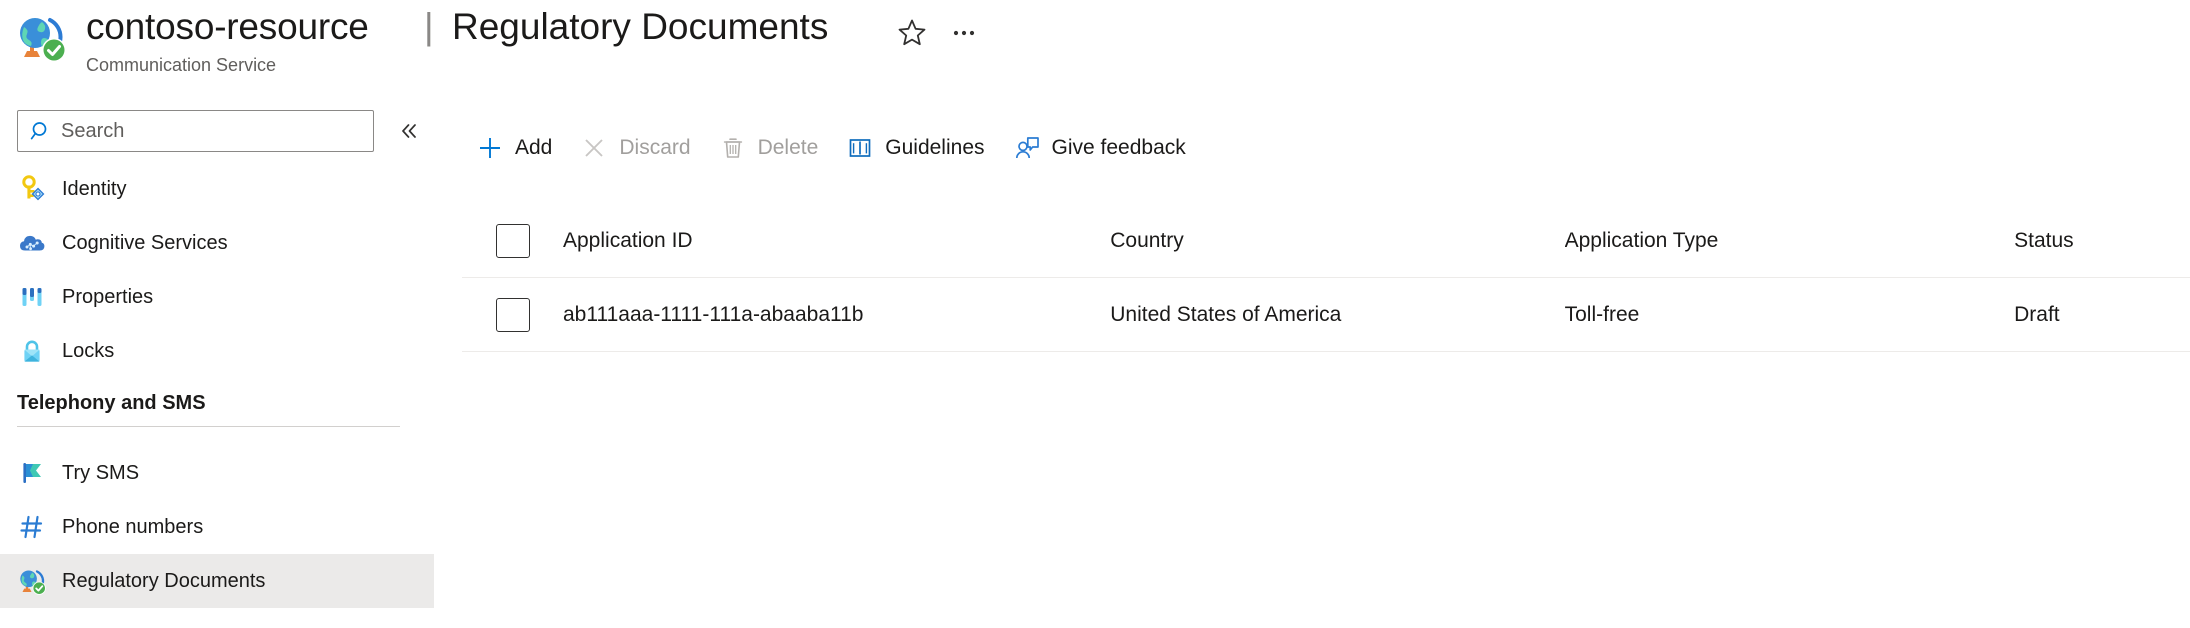  Describe the element at coordinates (145, 242) in the screenshot. I see `sidebar-item-label: Cognitive Services` at that location.